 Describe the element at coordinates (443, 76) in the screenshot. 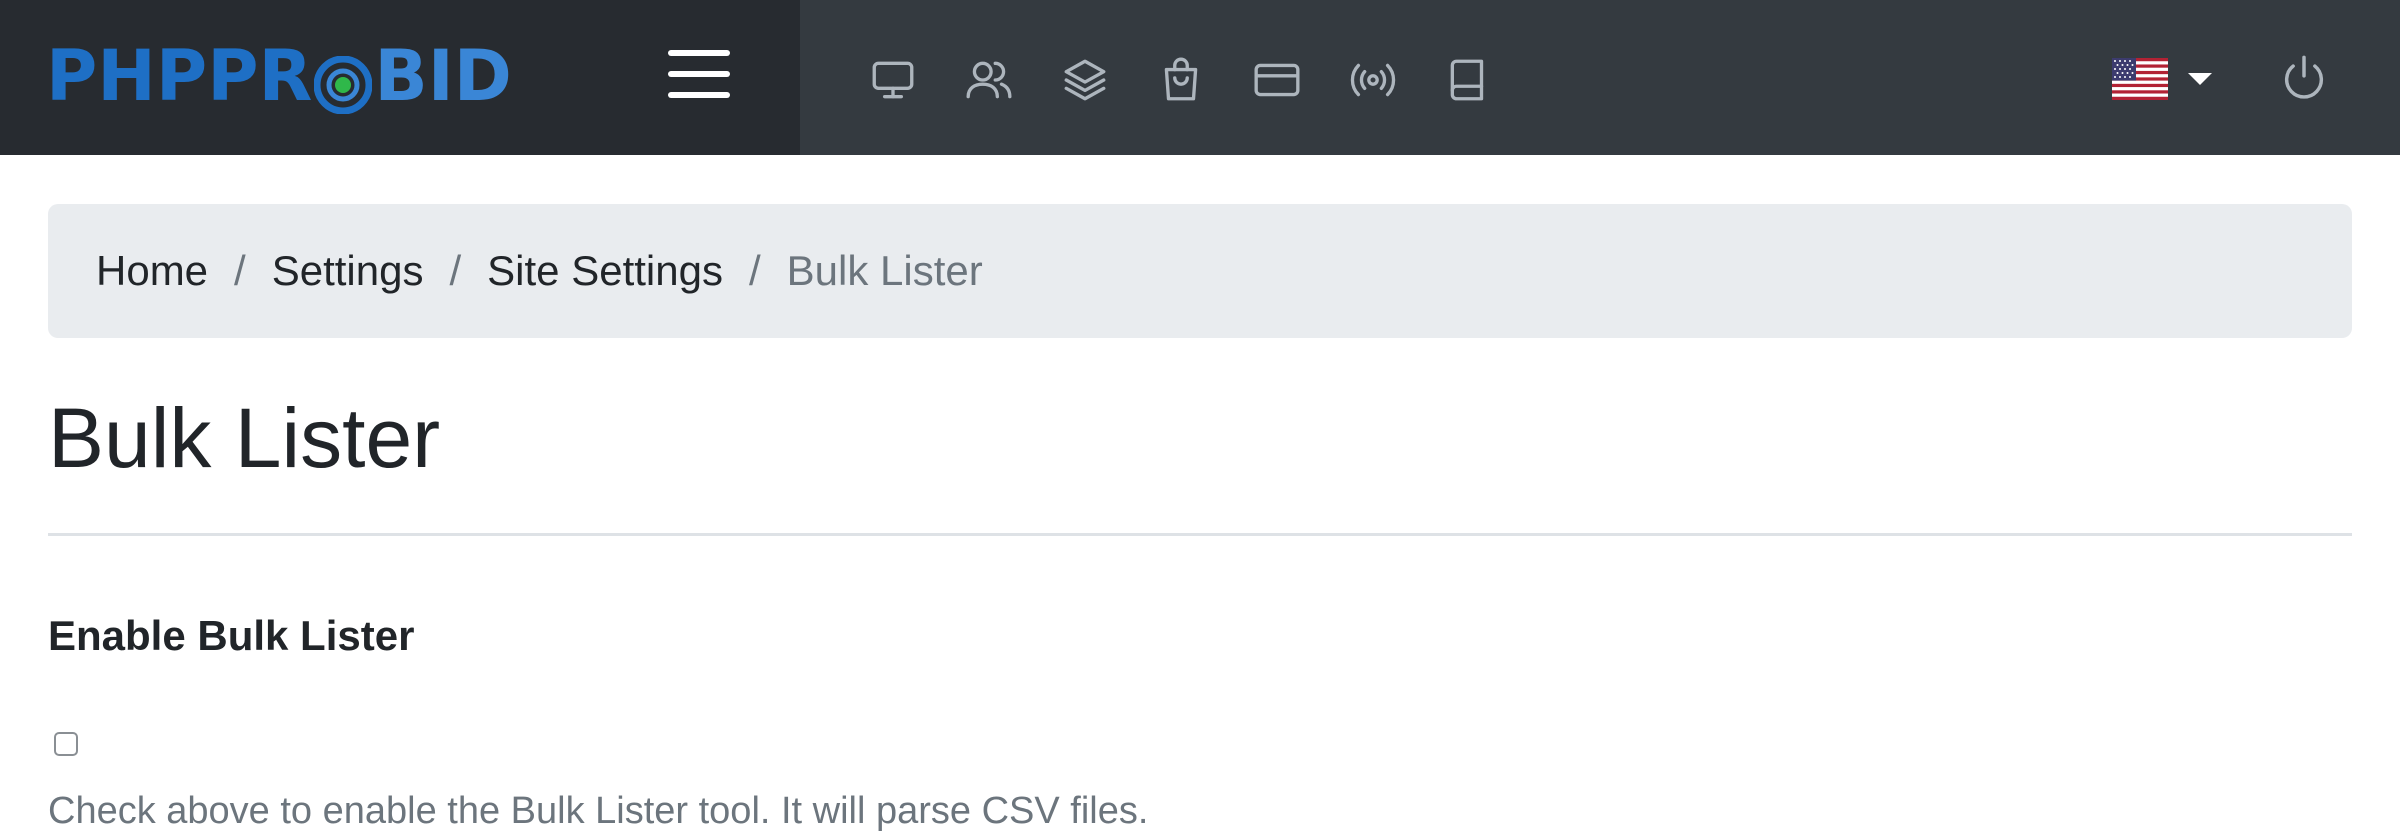

I see `logo-text-part2: BID` at that location.